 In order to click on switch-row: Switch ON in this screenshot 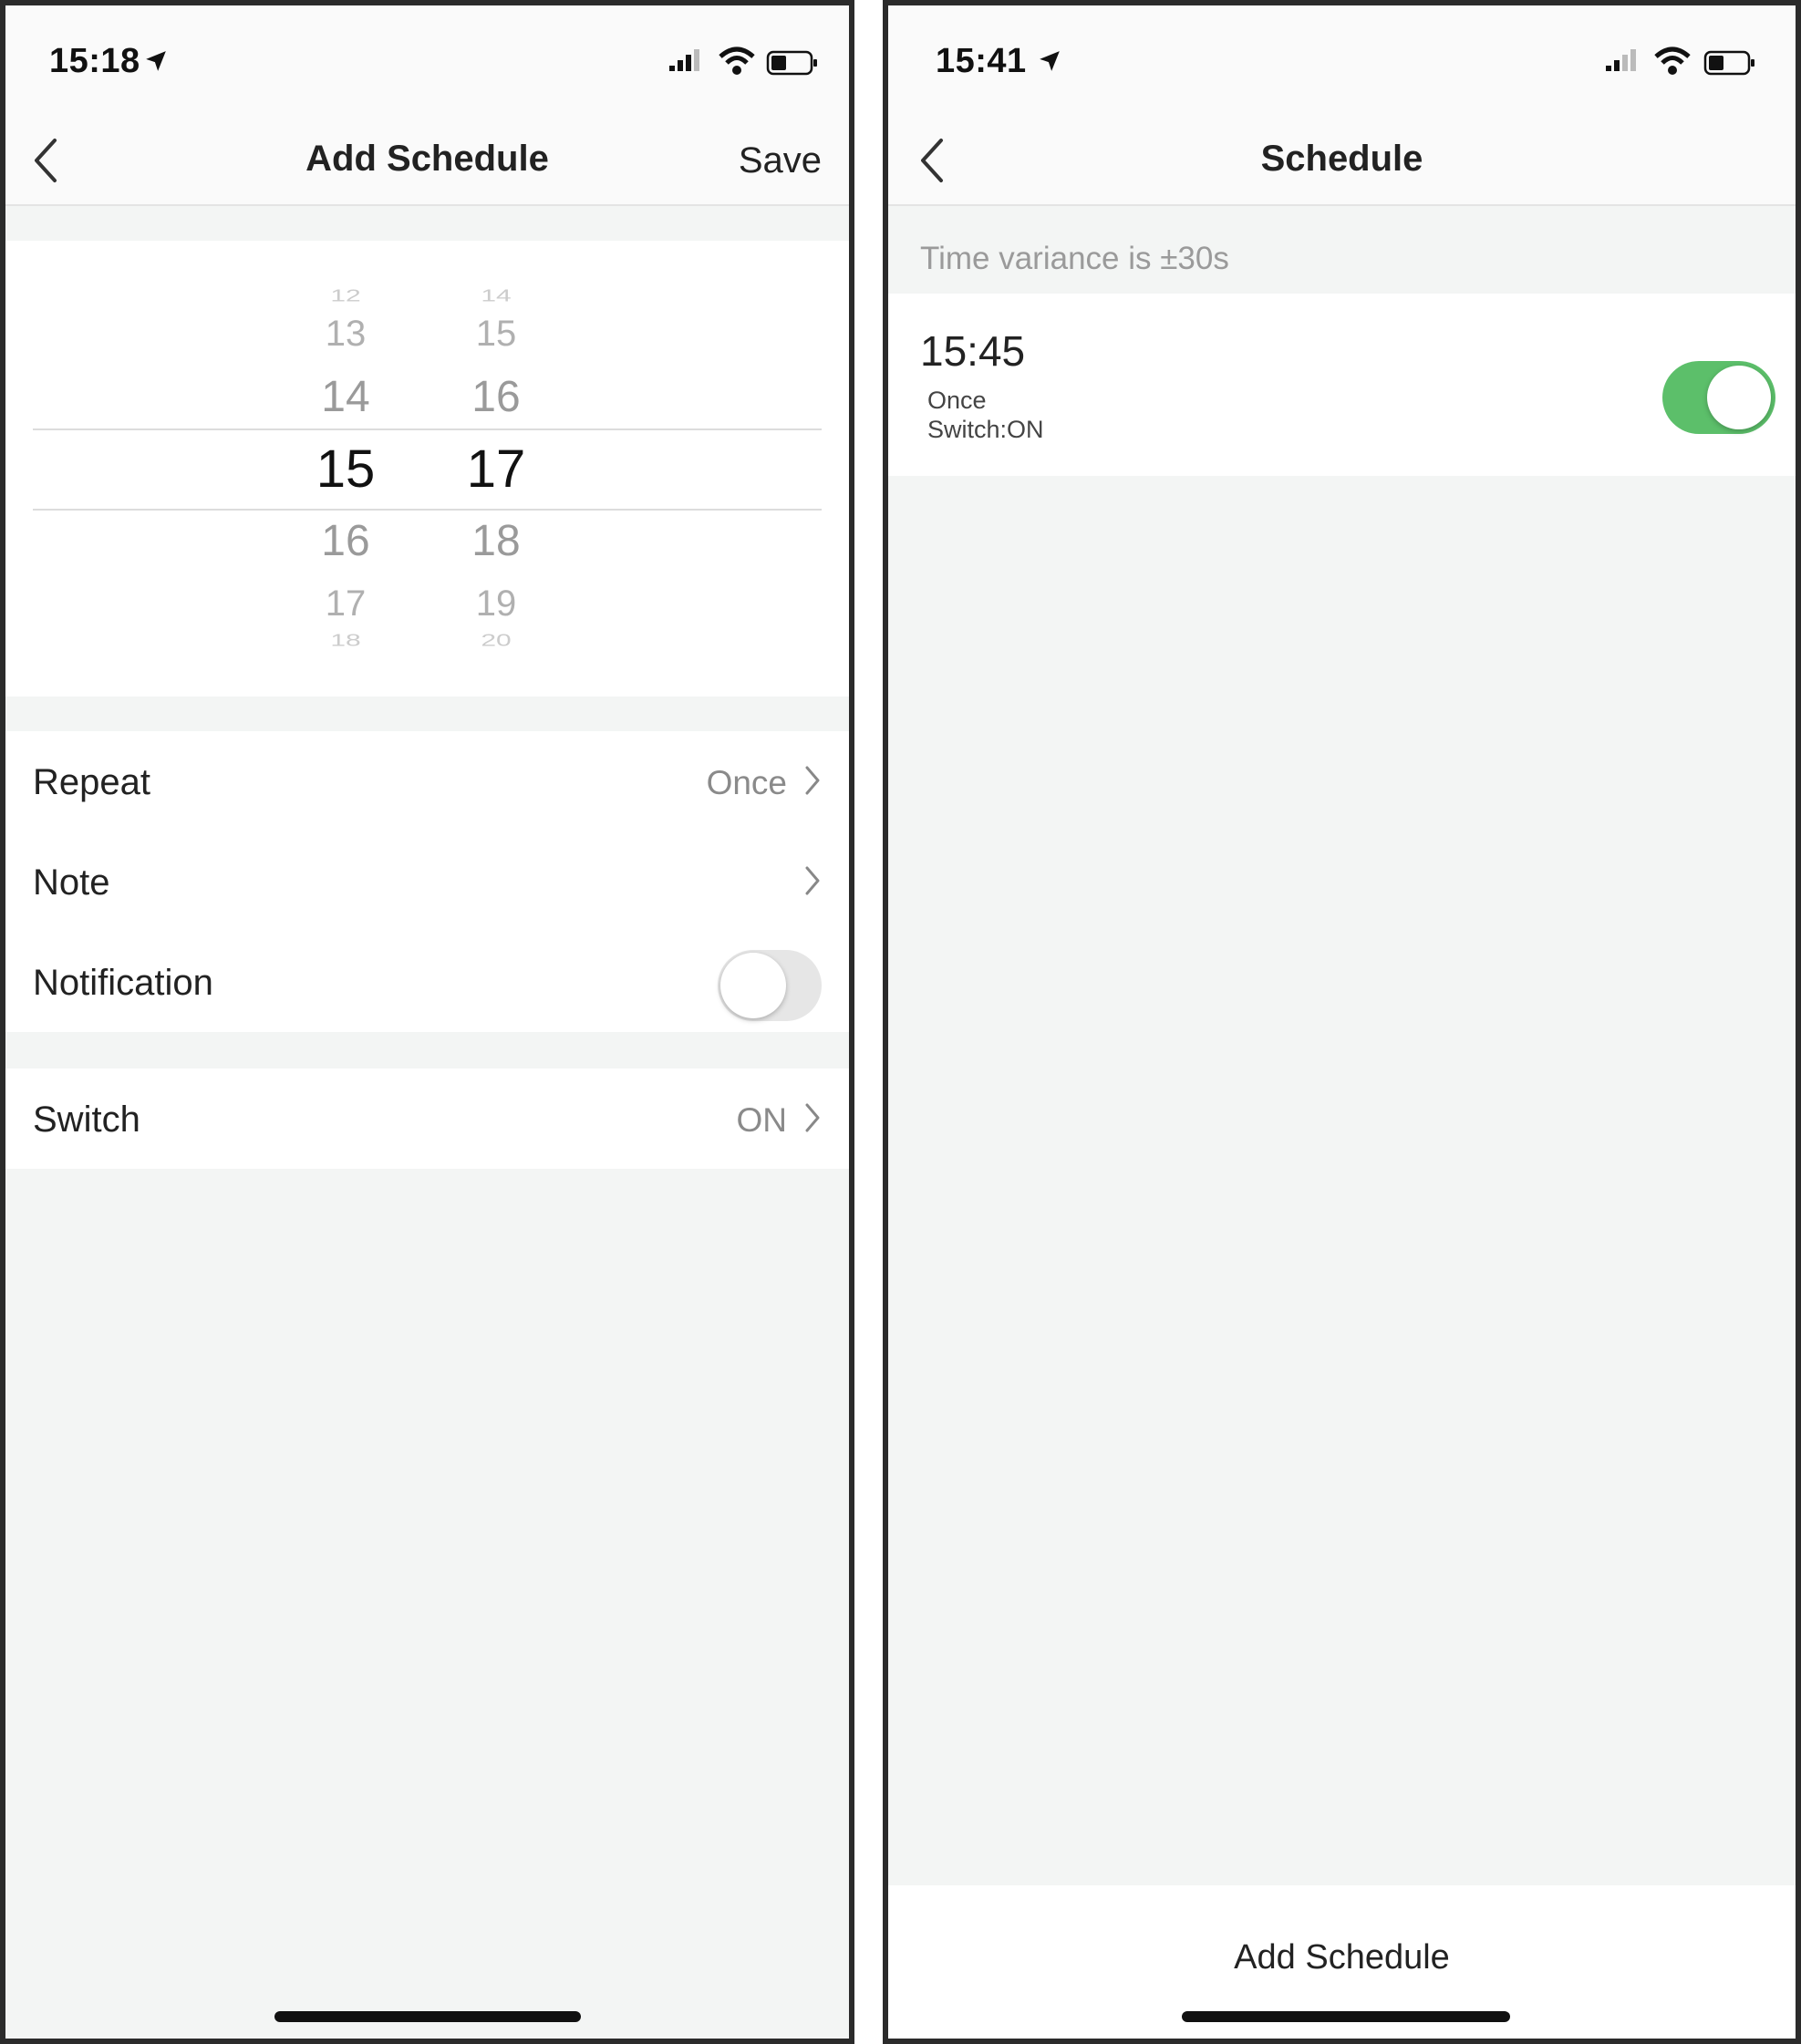, I will do `click(427, 1118)`.